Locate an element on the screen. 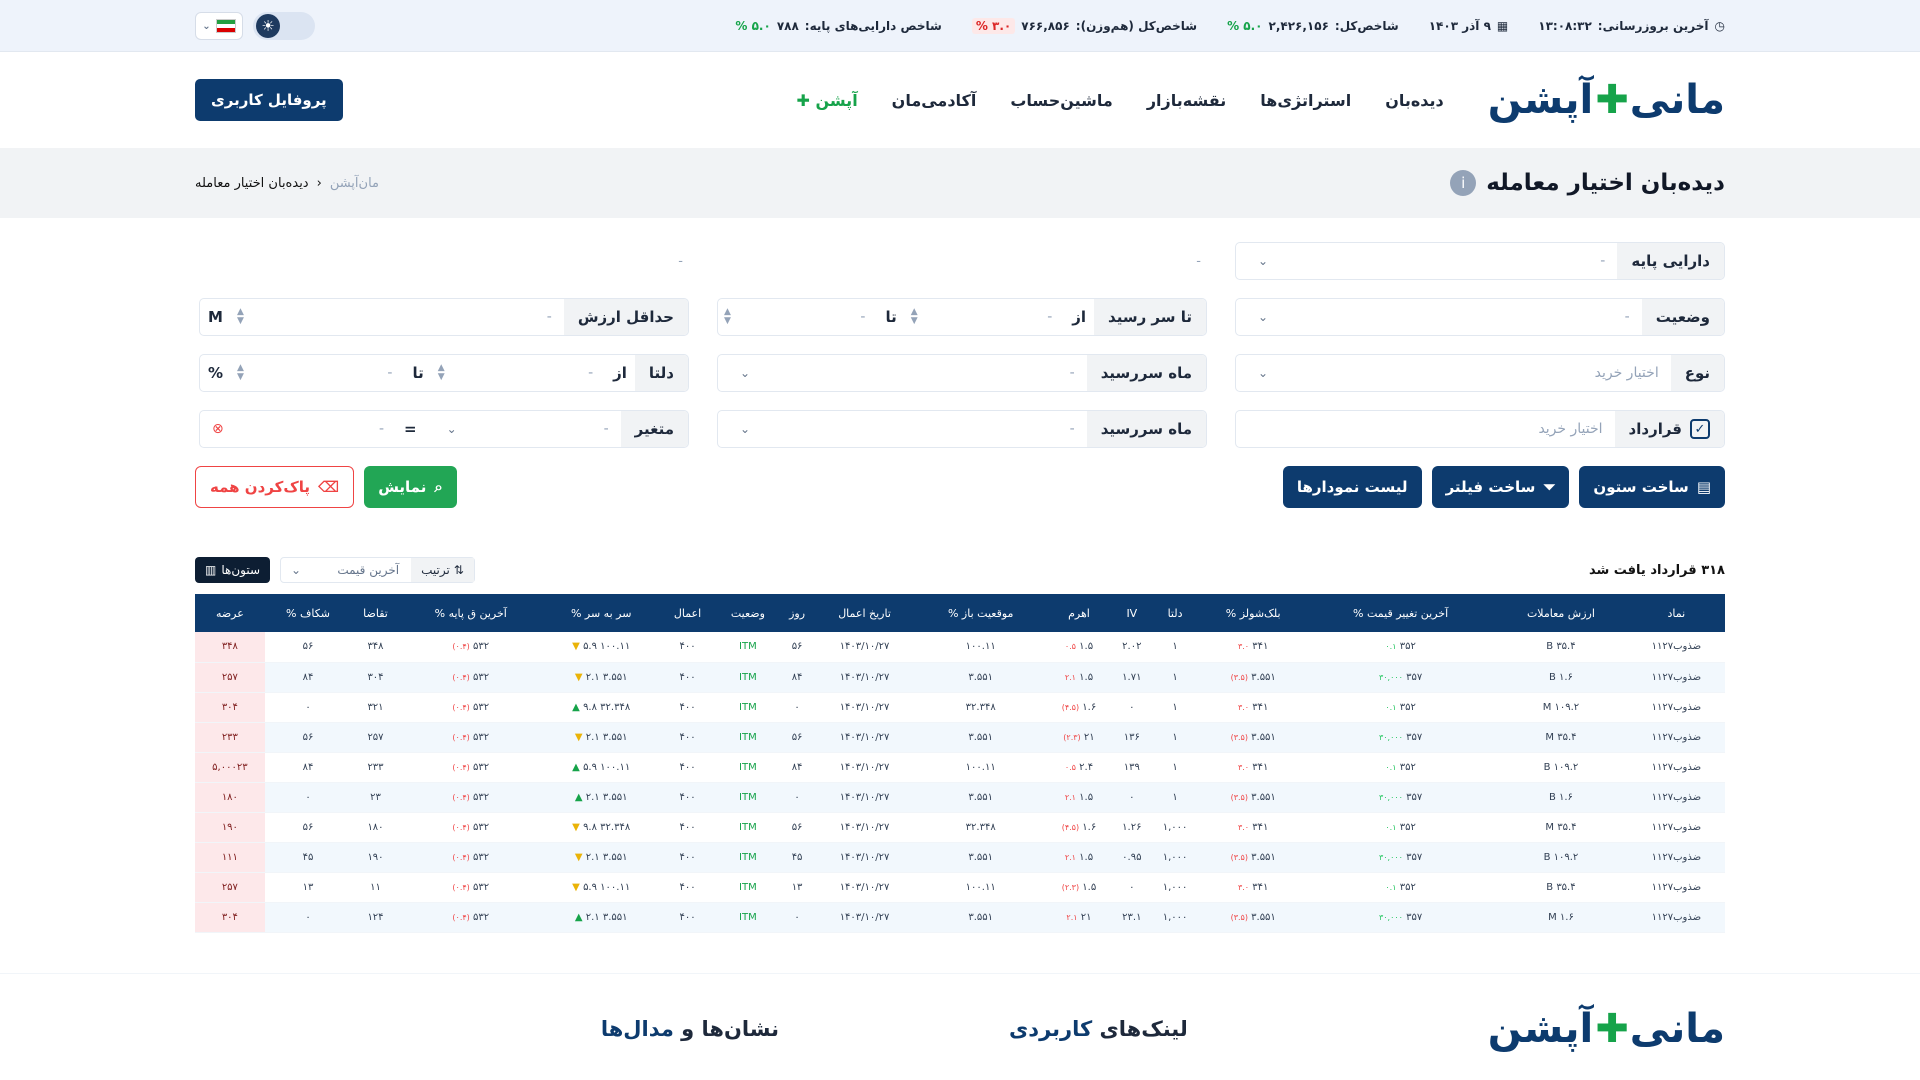 The width and height of the screenshot is (1920, 1080). variable-filter: متغیر - ⌄ = - ⊗ is located at coordinates (444, 429).